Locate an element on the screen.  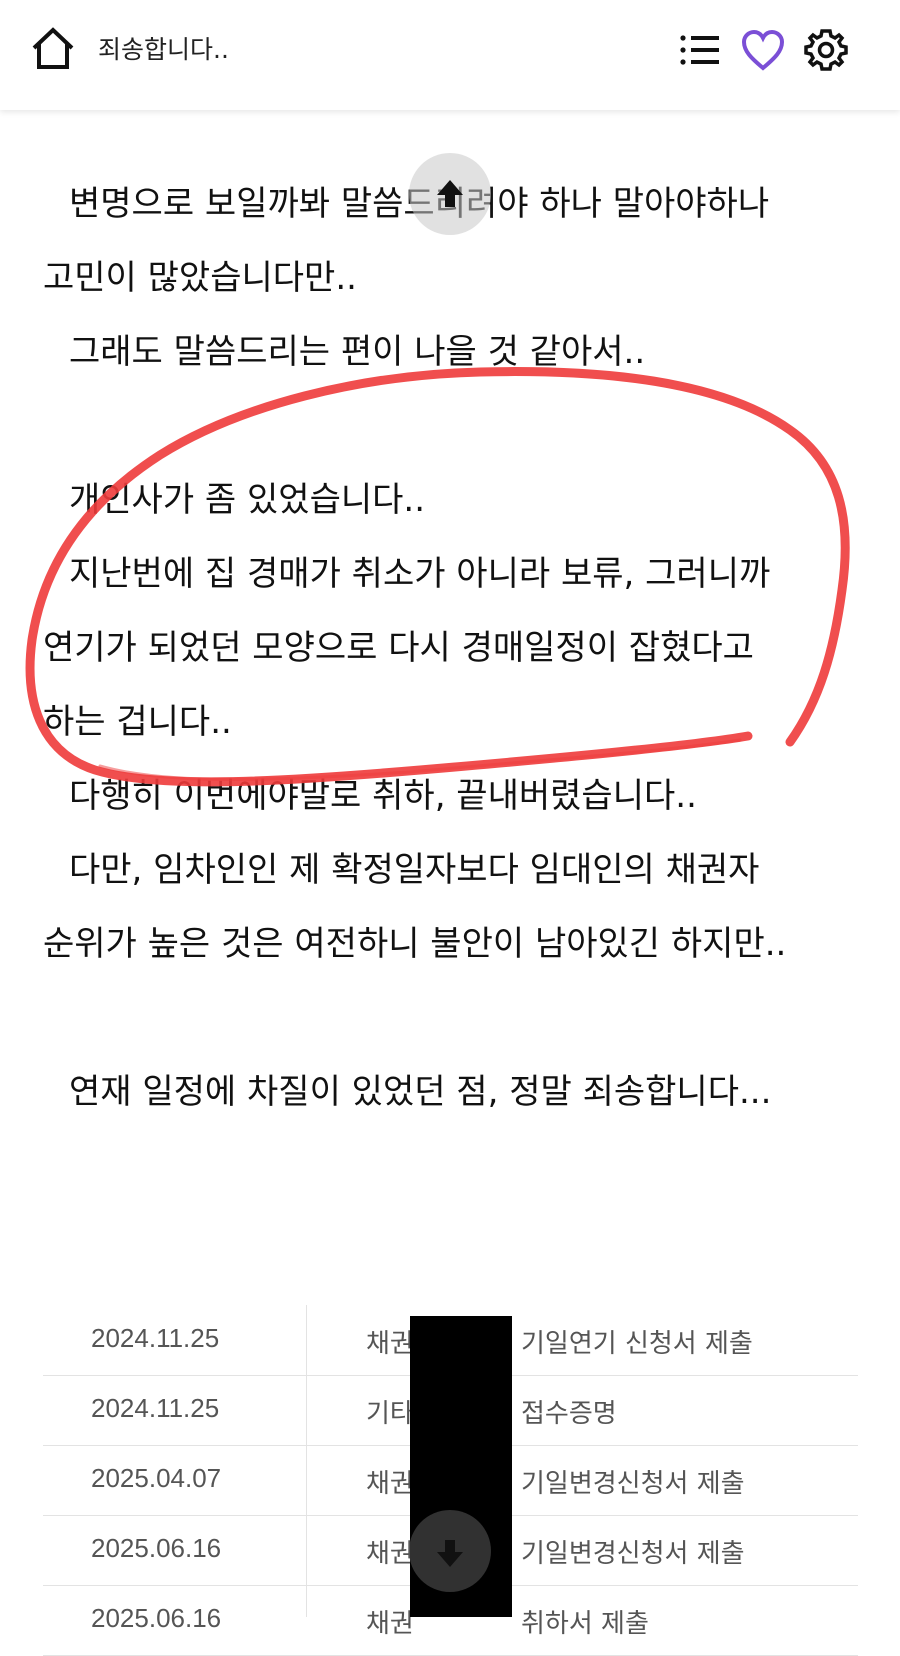
page-title: 죄송합니다.. is located at coordinates (163, 49).